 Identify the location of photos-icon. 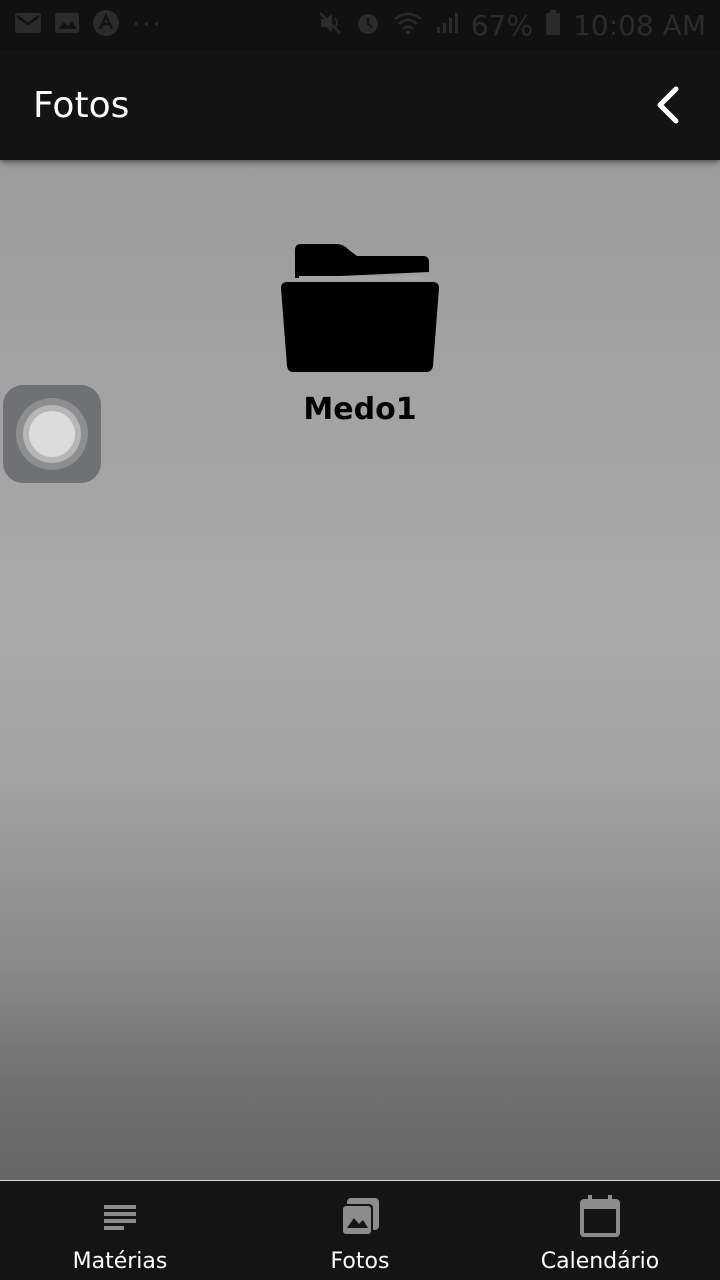
(360, 1217).